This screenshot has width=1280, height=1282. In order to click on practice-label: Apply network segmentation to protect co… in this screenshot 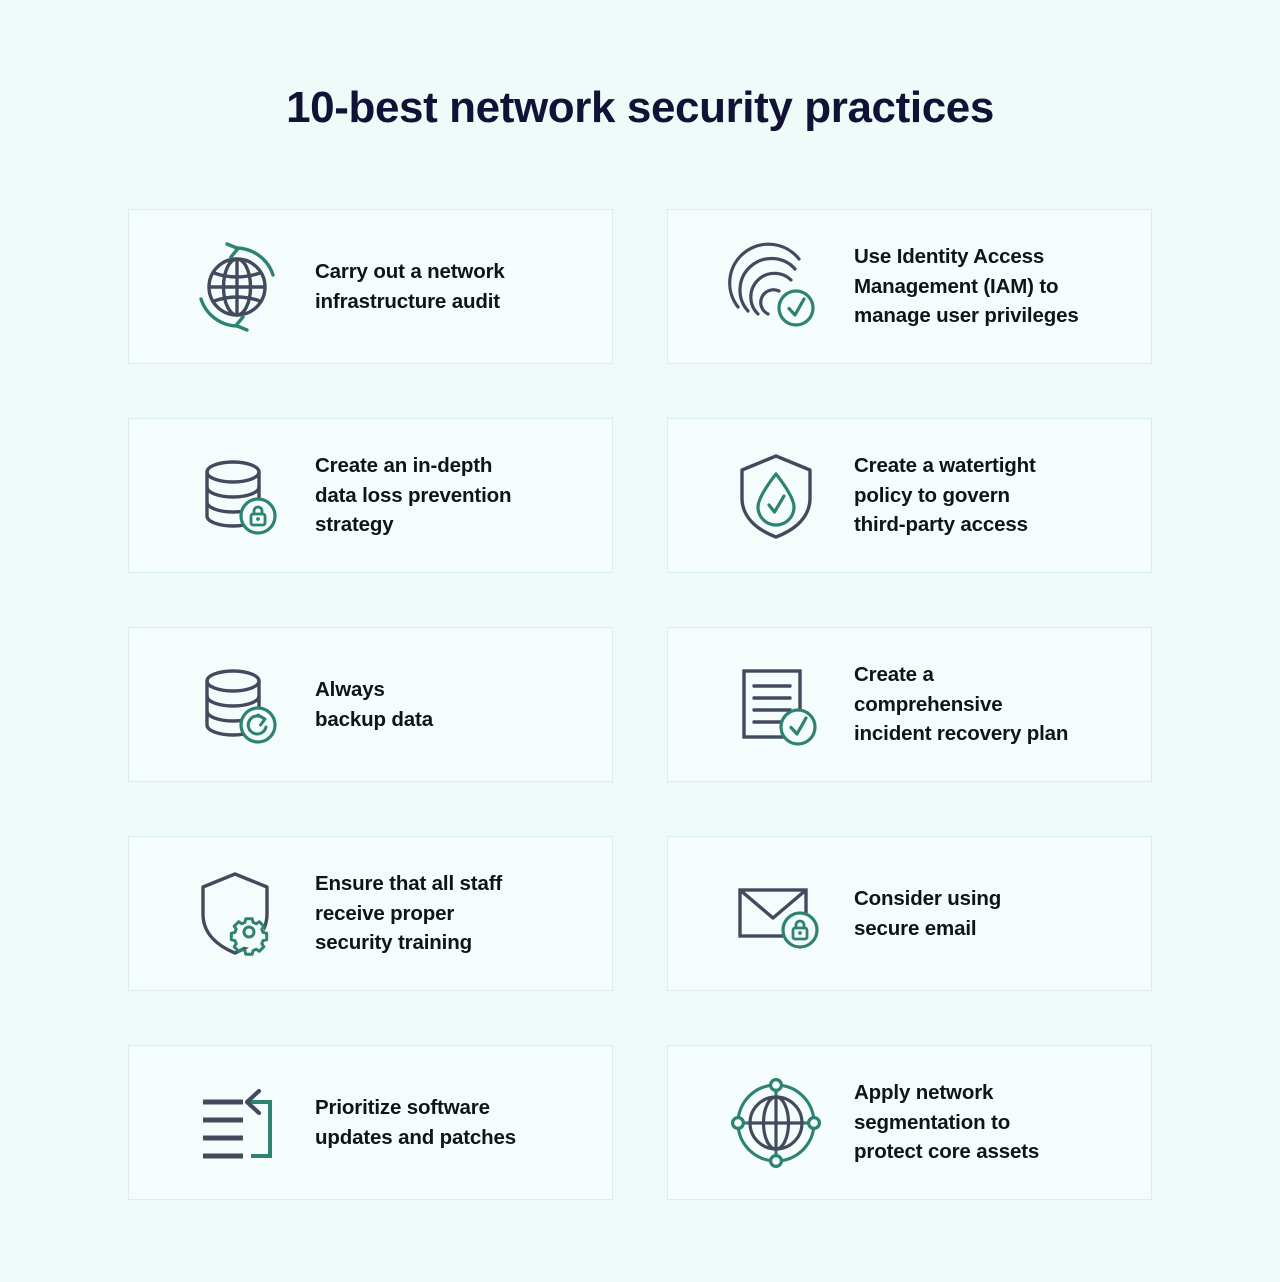, I will do `click(947, 1122)`.